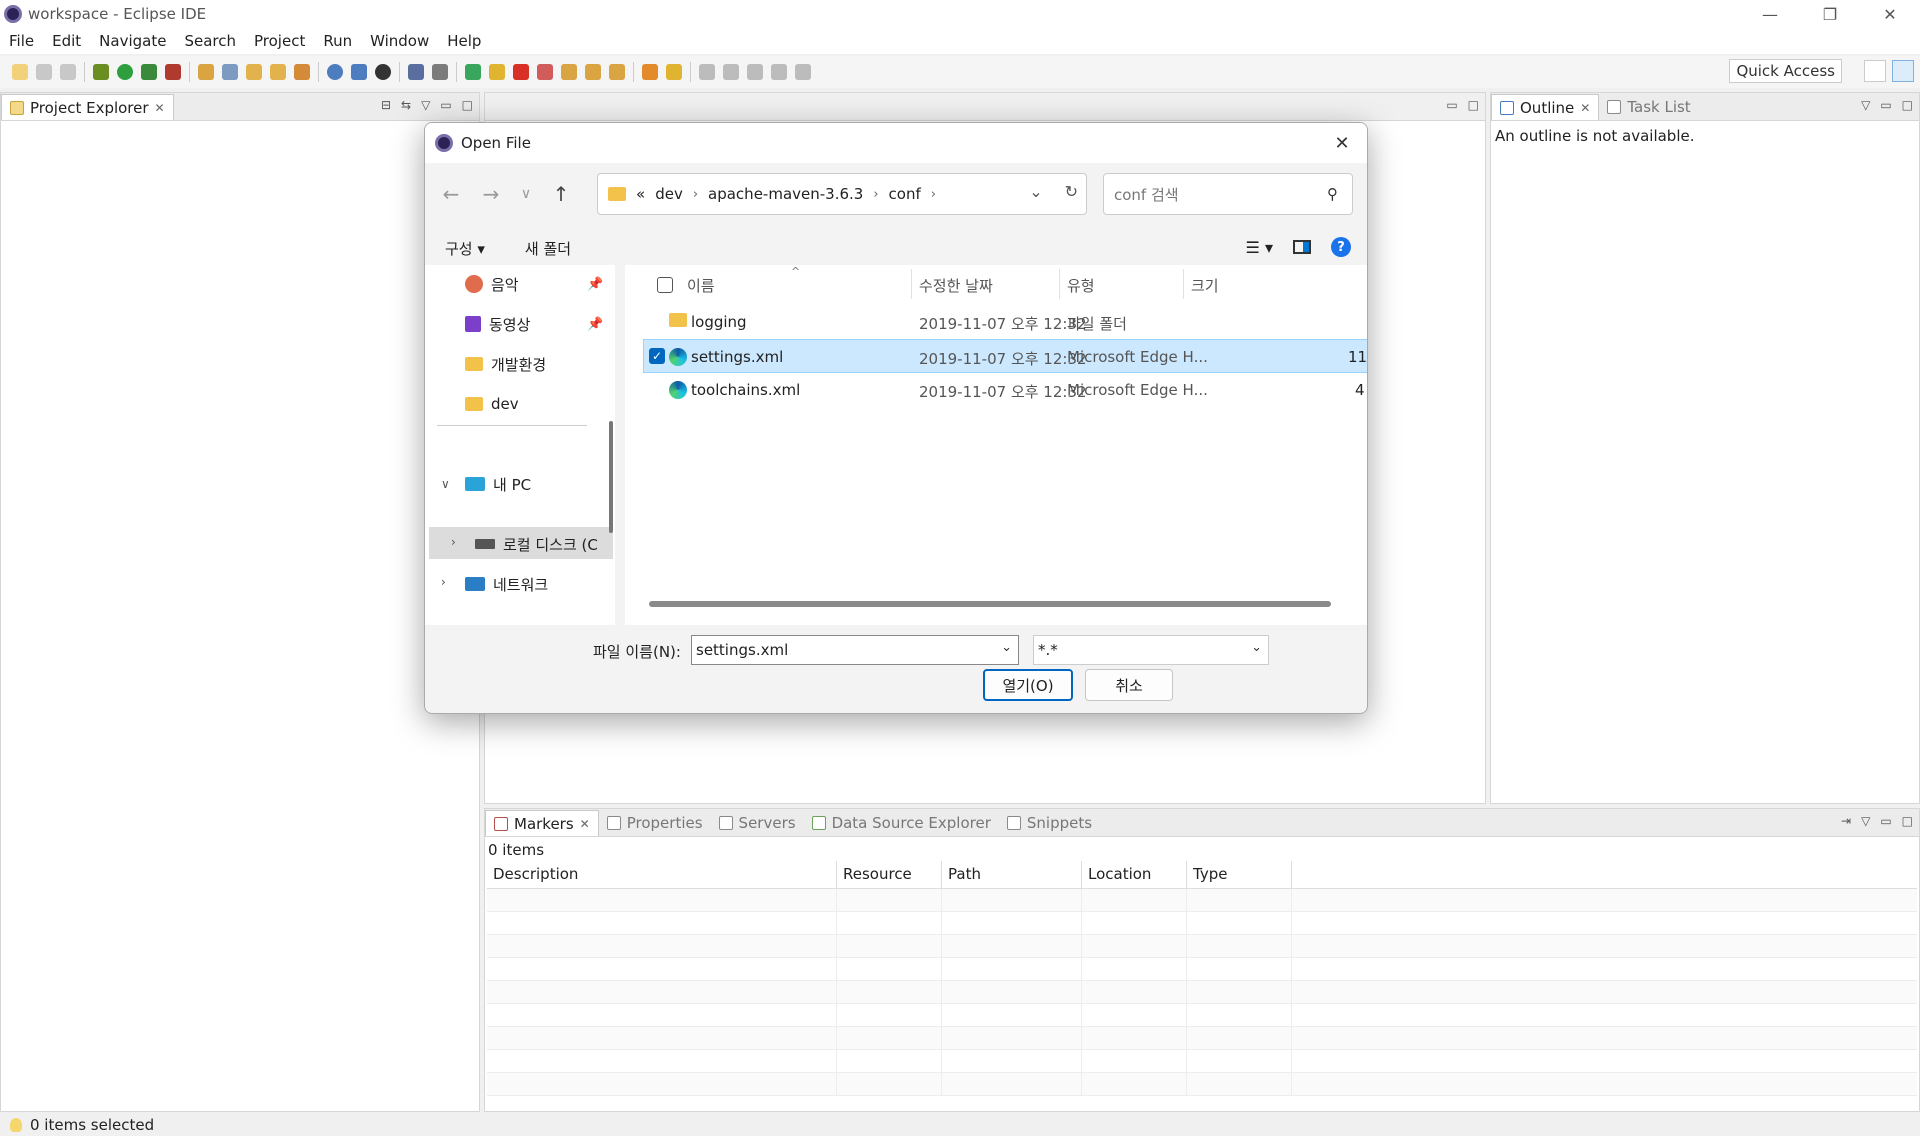 The image size is (1920, 1136). What do you see at coordinates (1875, 71) in the screenshot?
I see `open-perspective-icon` at bounding box center [1875, 71].